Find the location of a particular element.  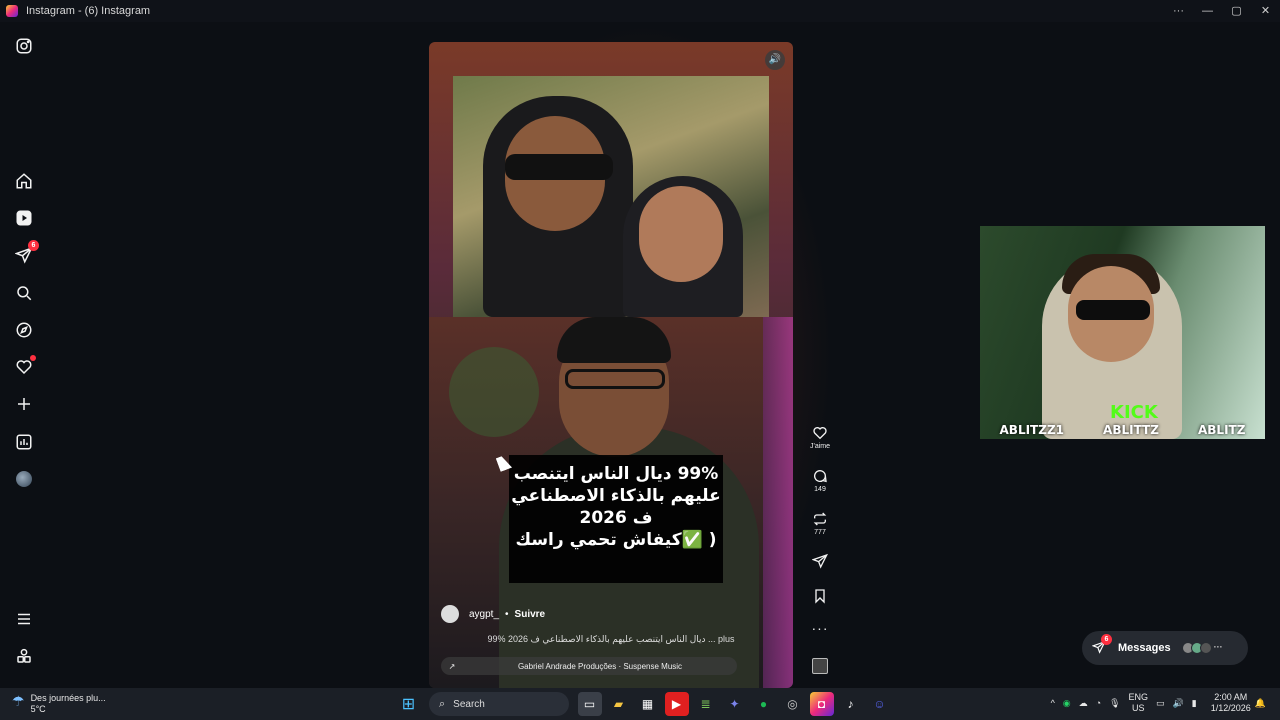

search-icon: ⌕ is located at coordinates (442, 703).